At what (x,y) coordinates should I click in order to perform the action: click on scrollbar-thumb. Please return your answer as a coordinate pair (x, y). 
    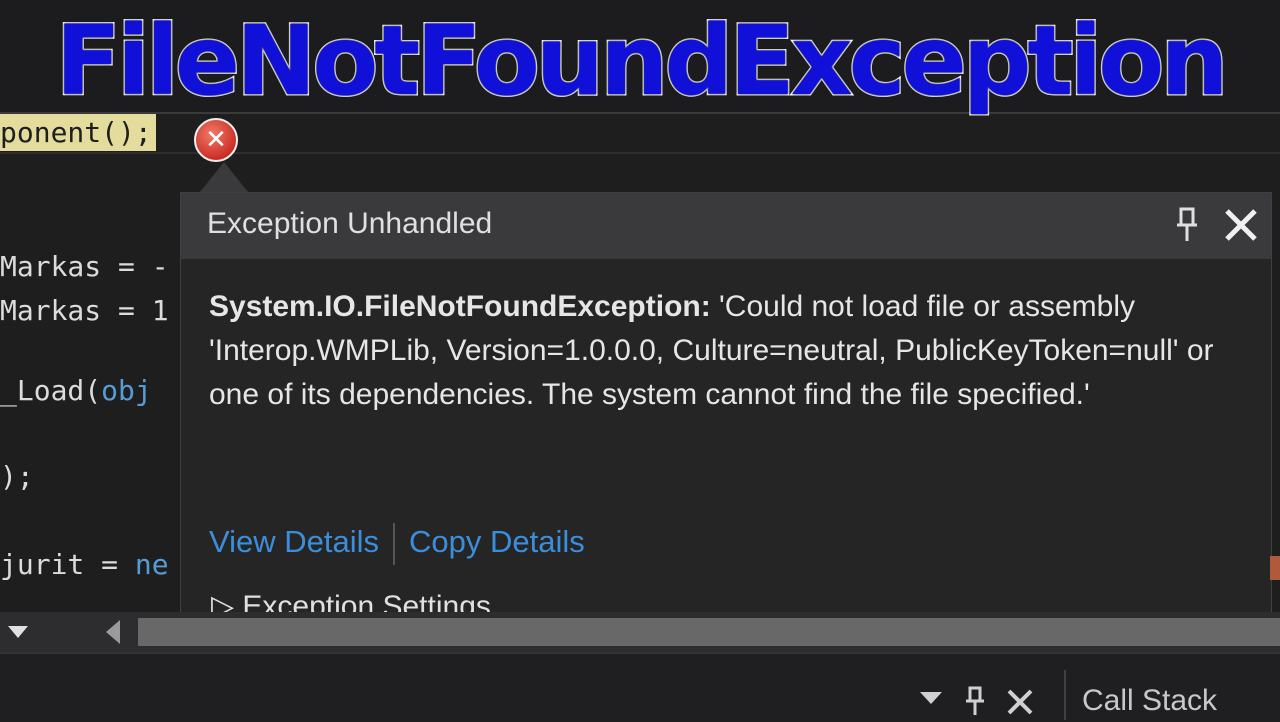
    Looking at the image, I should click on (709, 632).